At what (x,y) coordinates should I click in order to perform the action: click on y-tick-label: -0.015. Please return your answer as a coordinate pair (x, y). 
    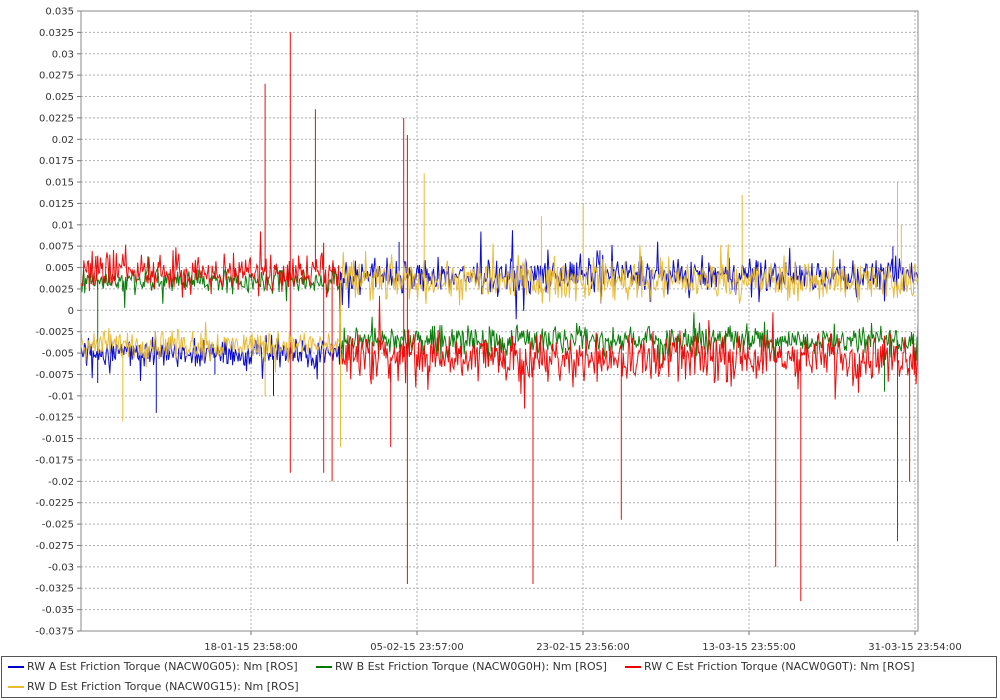
    Looking at the image, I should click on (58, 439).